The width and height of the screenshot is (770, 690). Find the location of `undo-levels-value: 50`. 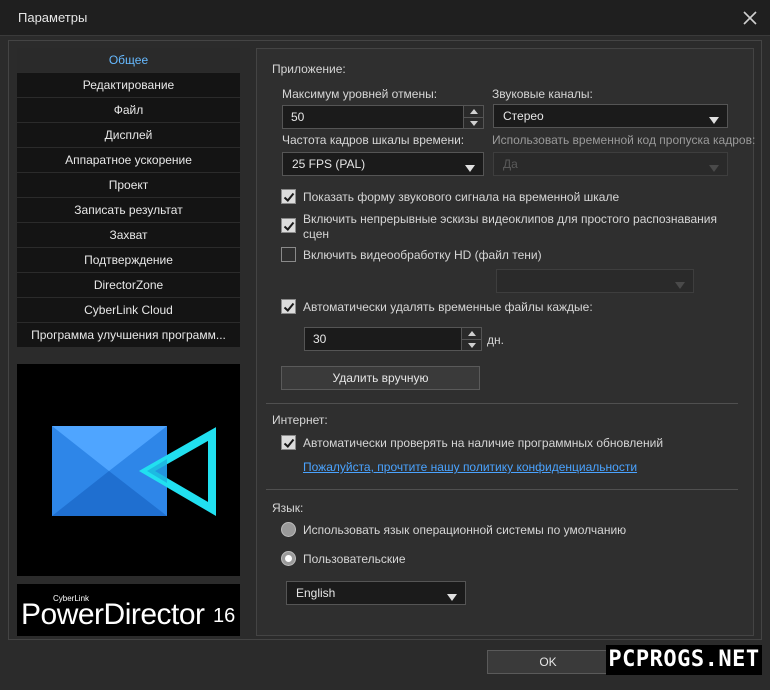

undo-levels-value: 50 is located at coordinates (298, 117).